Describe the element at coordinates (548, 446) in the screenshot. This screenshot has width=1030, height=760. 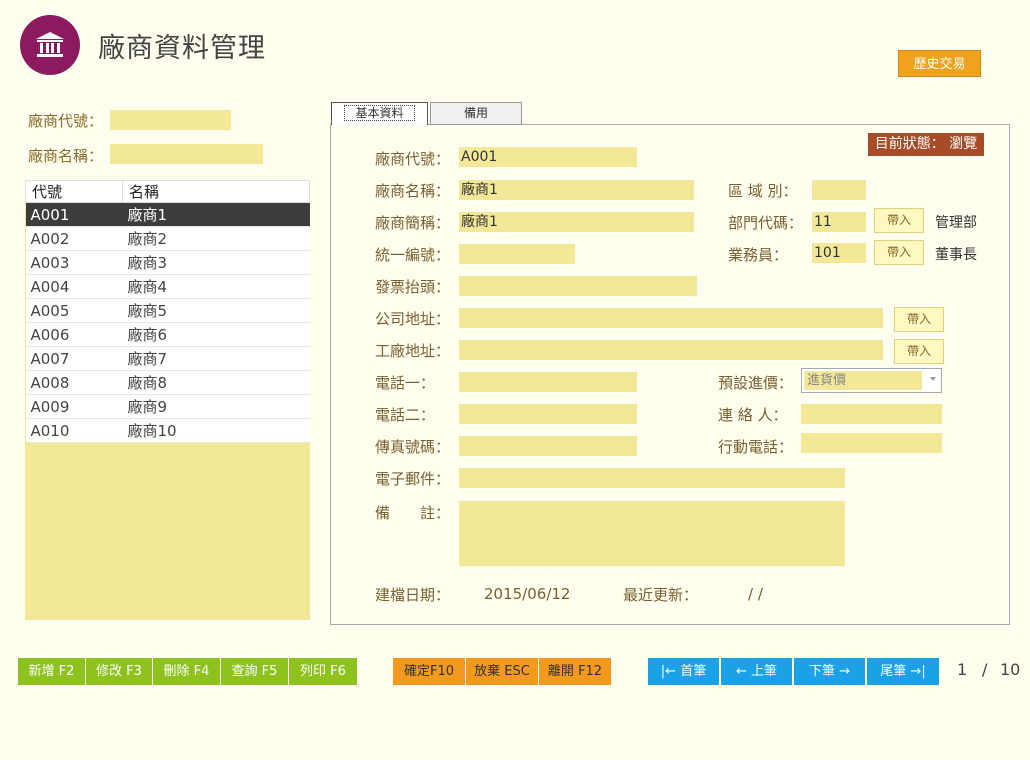
I see `fax-field` at that location.